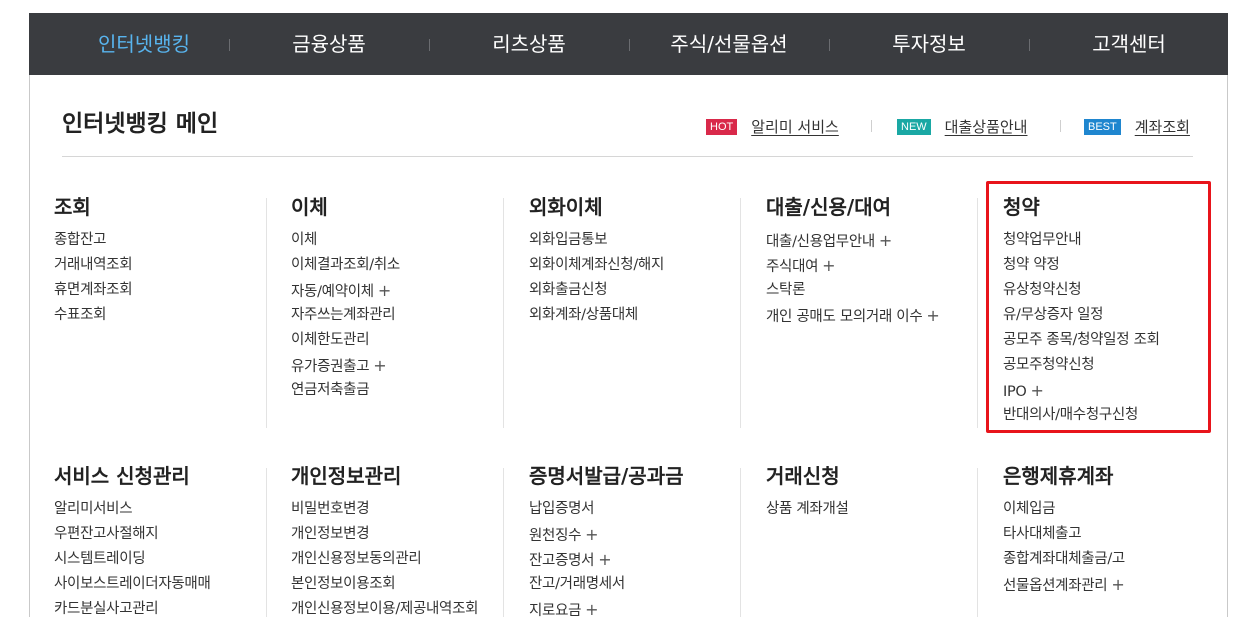 Image resolution: width=1244 pixels, height=617 pixels. Describe the element at coordinates (345, 290) in the screenshot. I see `menu-item: 자동/예약이체 +` at that location.